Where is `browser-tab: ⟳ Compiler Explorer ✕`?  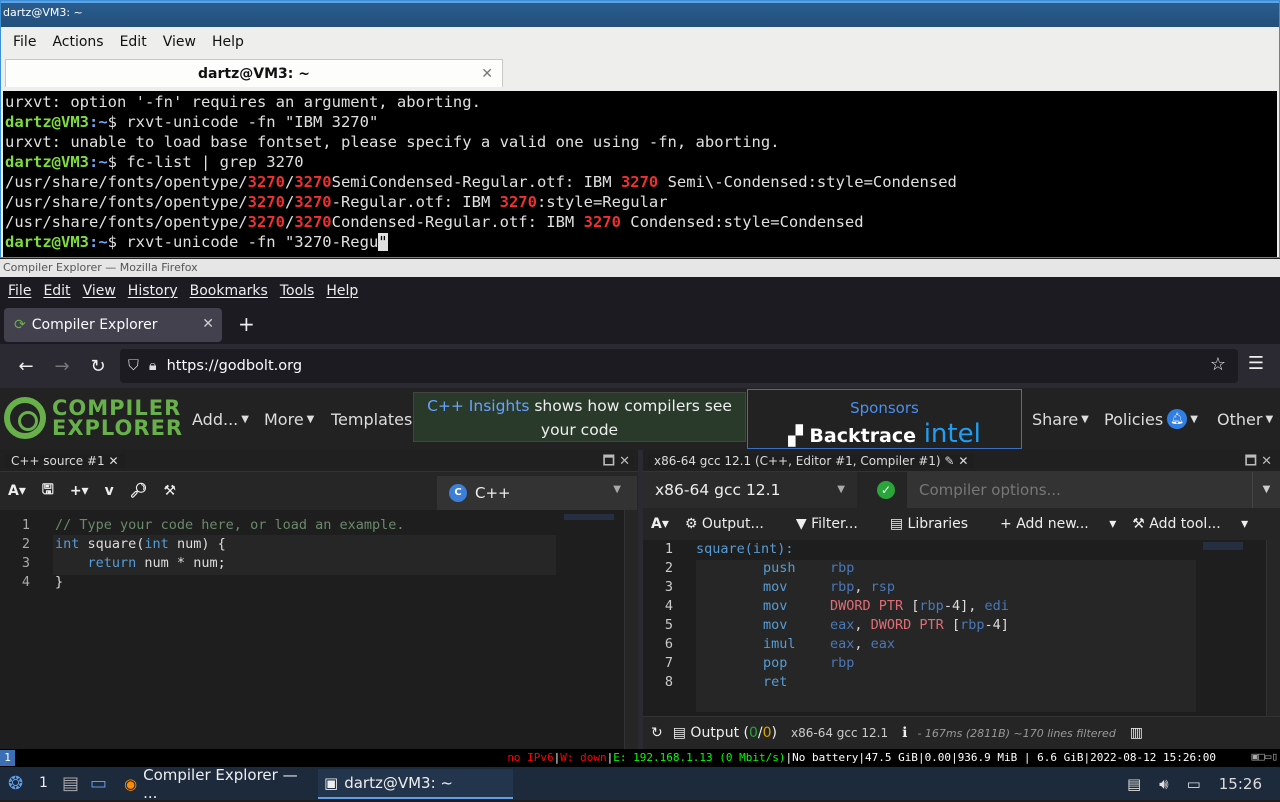 browser-tab: ⟳ Compiler Explorer ✕ is located at coordinates (113, 325).